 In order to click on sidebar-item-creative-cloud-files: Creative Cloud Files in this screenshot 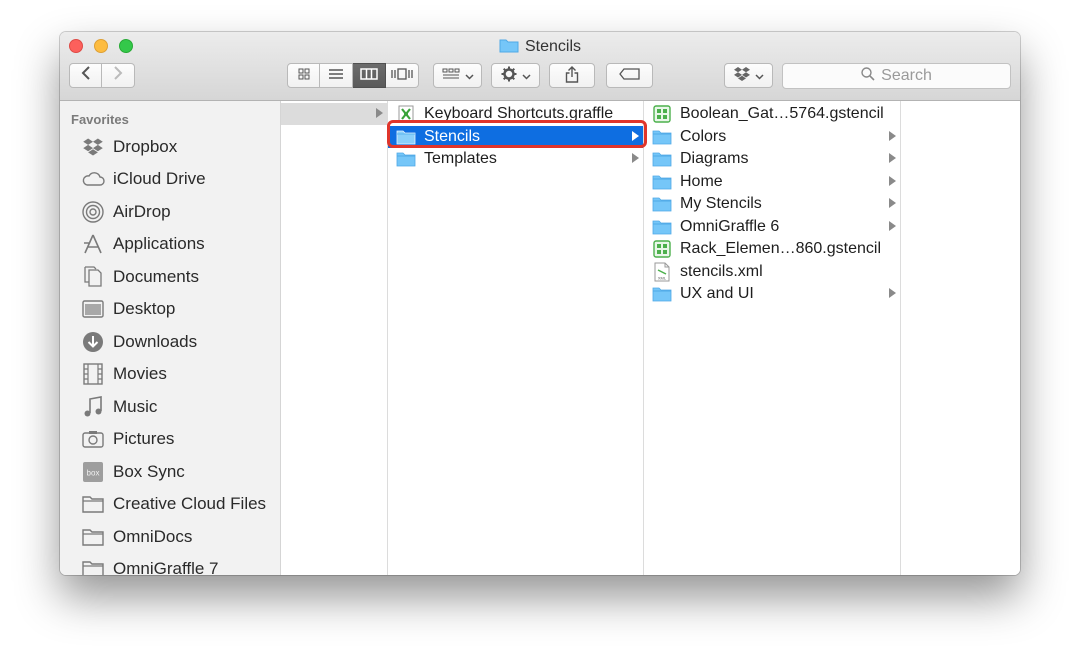, I will do `click(170, 504)`.